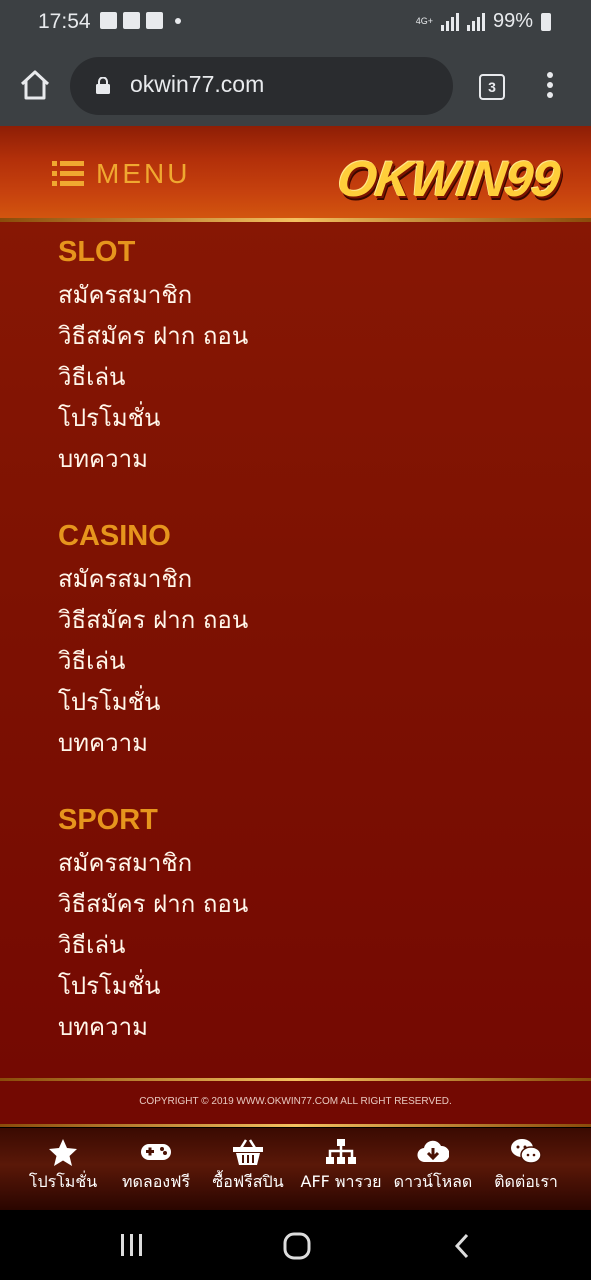 The width and height of the screenshot is (591, 1280). Describe the element at coordinates (433, 1166) in the screenshot. I see `nav-download: ดาวน์โหลด` at that location.